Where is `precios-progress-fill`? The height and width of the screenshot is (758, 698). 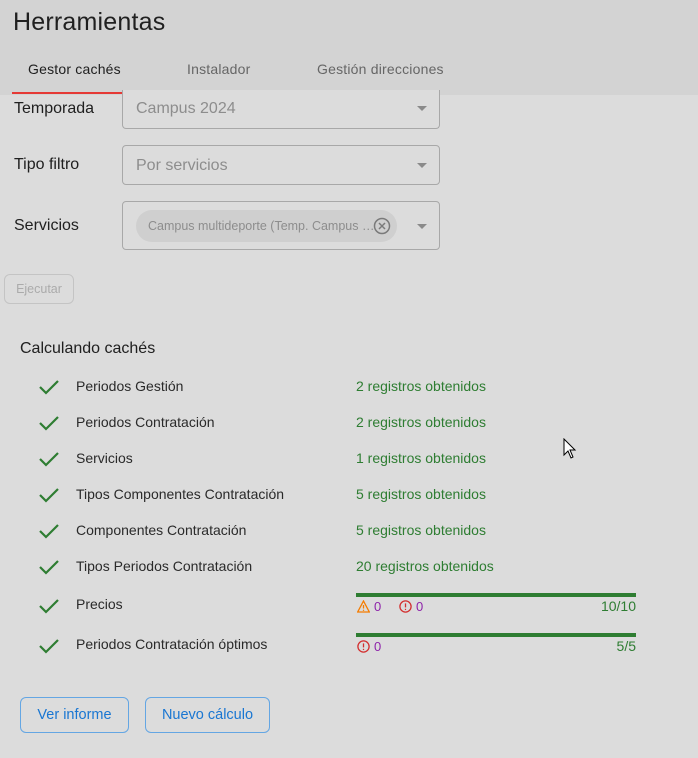 precios-progress-fill is located at coordinates (496, 595).